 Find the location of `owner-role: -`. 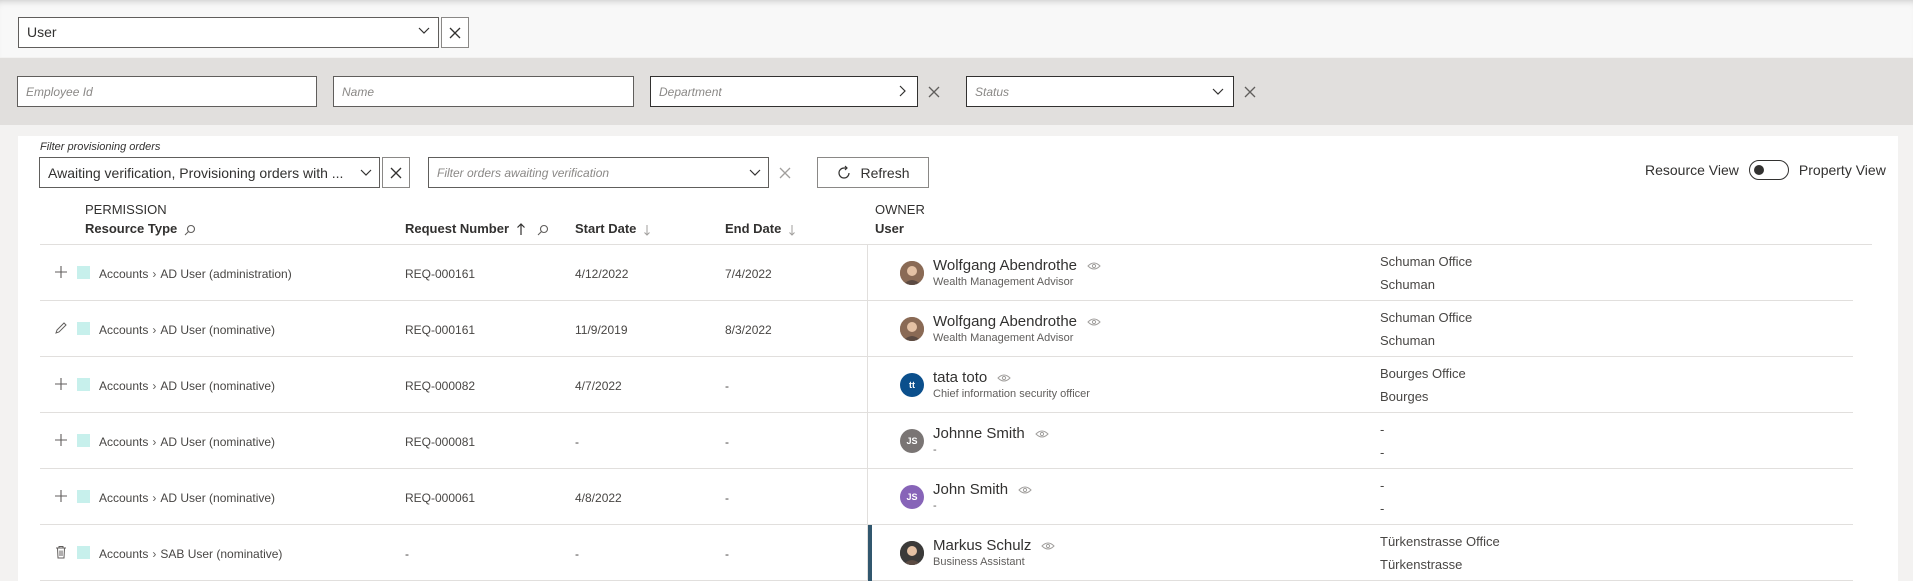

owner-role: - is located at coordinates (935, 506).